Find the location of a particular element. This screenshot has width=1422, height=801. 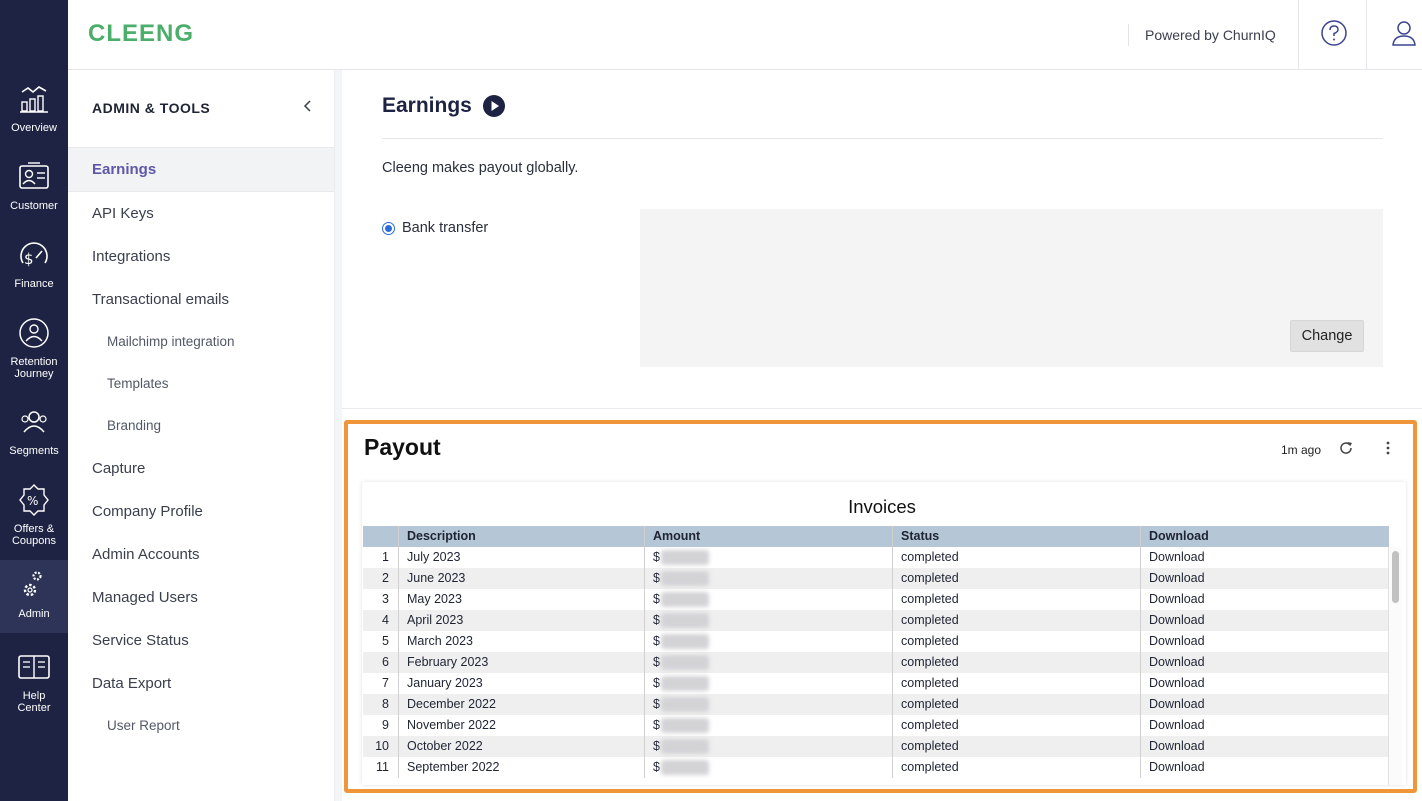

row-description: November 2022 is located at coordinates (522, 725).